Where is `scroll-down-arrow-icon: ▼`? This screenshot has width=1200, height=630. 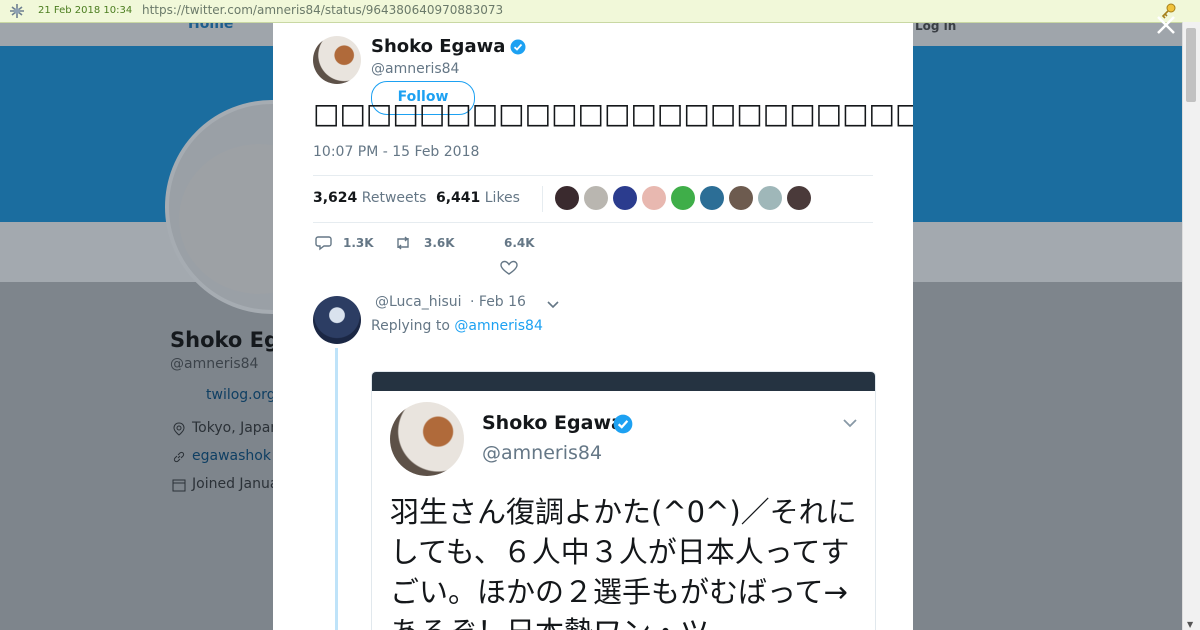 scroll-down-arrow-icon: ▼ is located at coordinates (1190, 624).